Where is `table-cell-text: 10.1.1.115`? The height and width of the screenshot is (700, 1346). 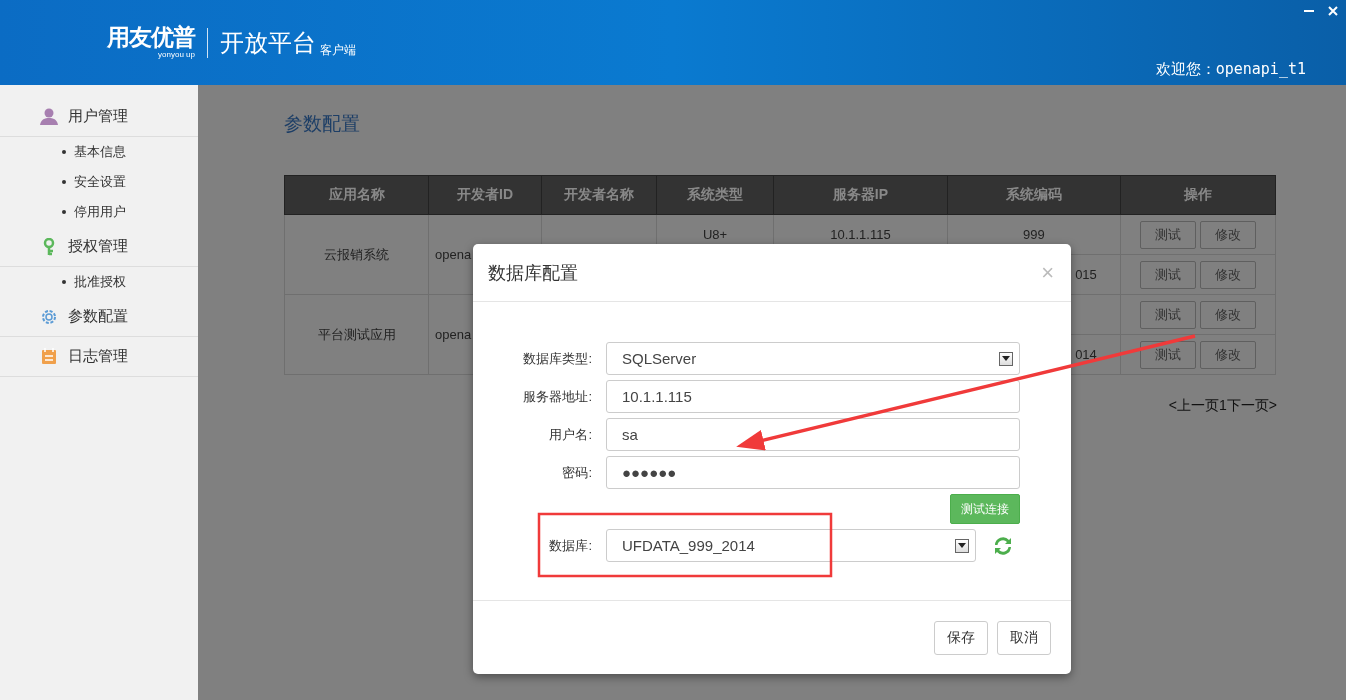 table-cell-text: 10.1.1.115 is located at coordinates (860, 234).